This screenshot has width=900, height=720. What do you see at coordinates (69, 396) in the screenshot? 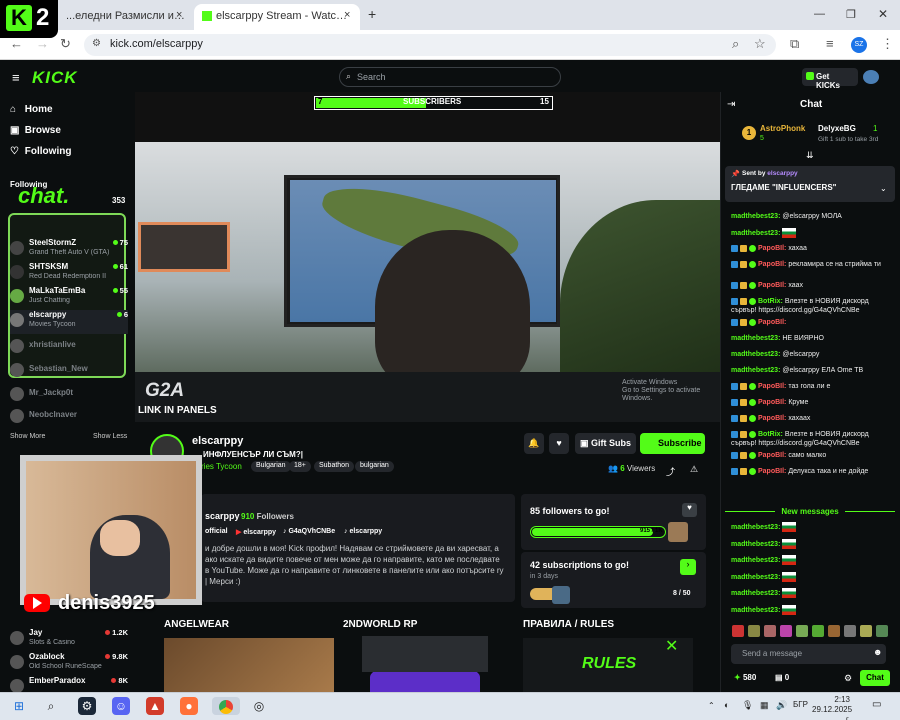
I see `sidebar-stream-item: Mr_Jackp0t` at bounding box center [69, 396].